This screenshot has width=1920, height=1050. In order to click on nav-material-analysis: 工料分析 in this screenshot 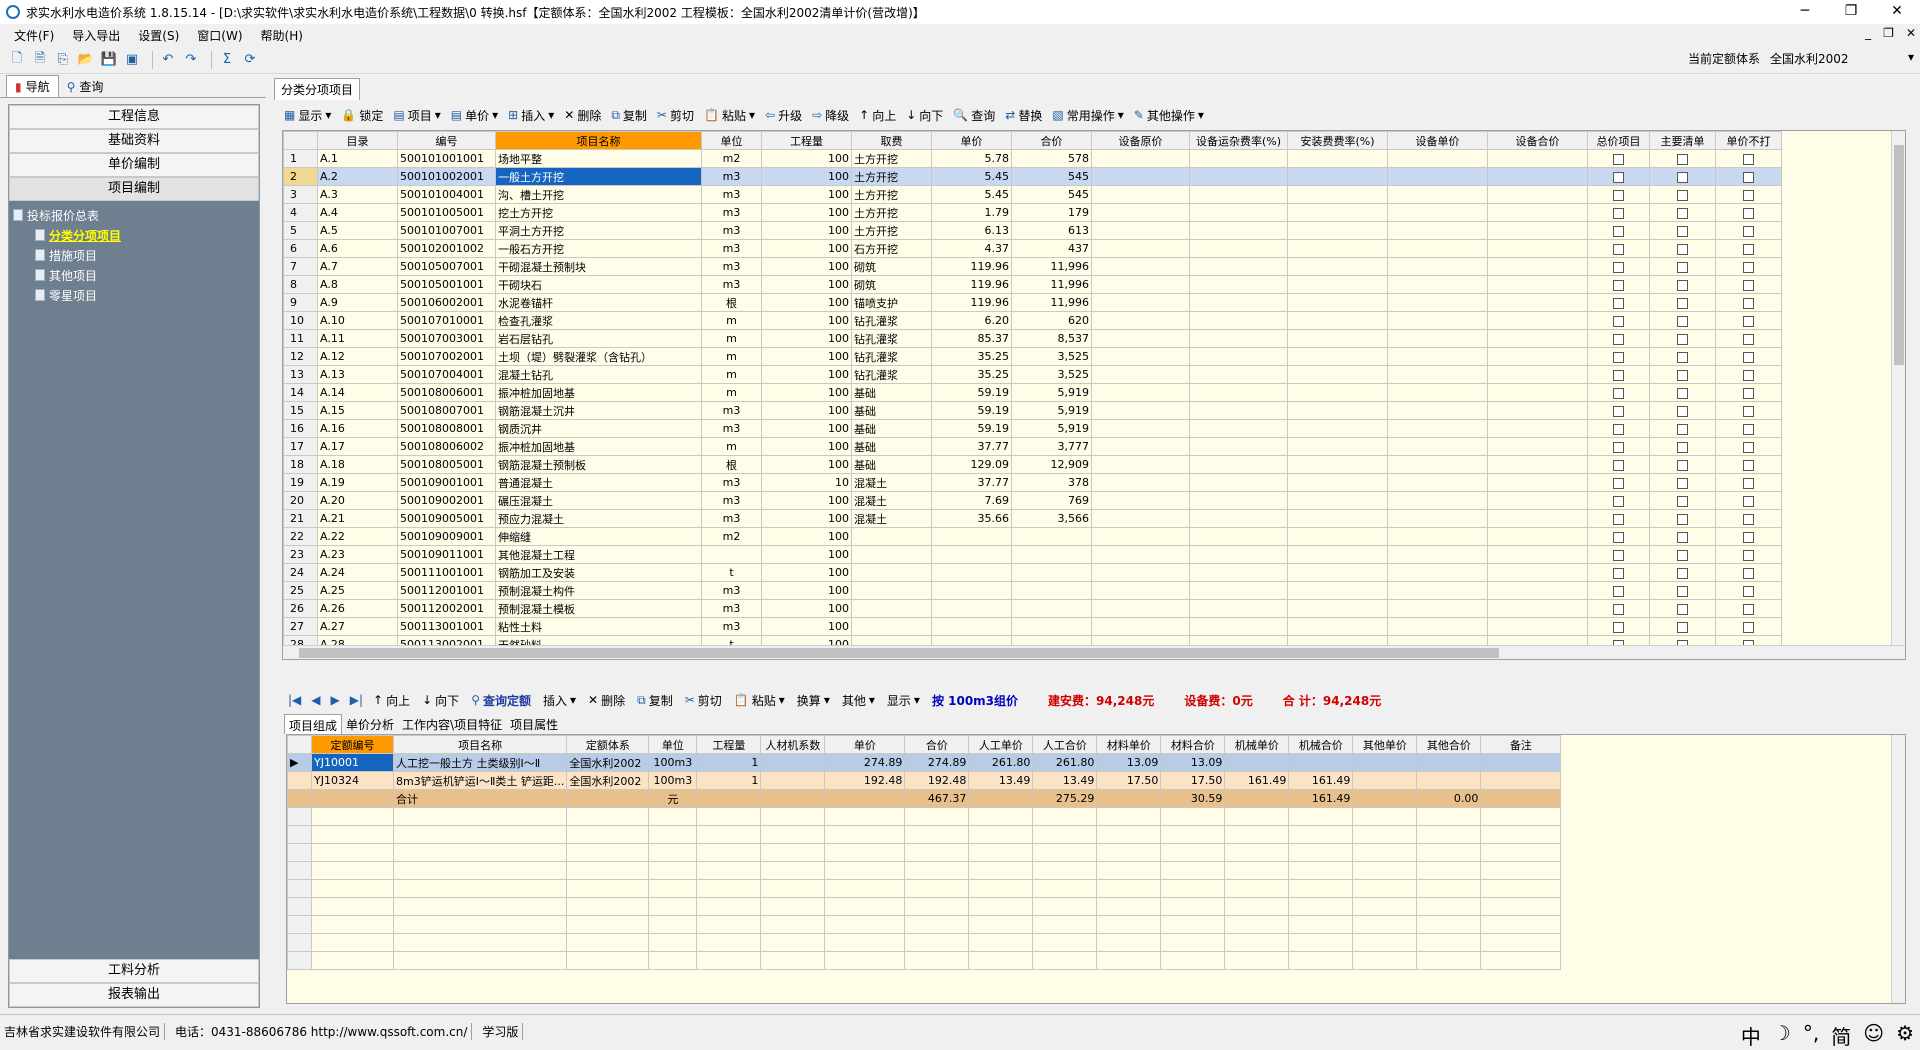, I will do `click(134, 971)`.